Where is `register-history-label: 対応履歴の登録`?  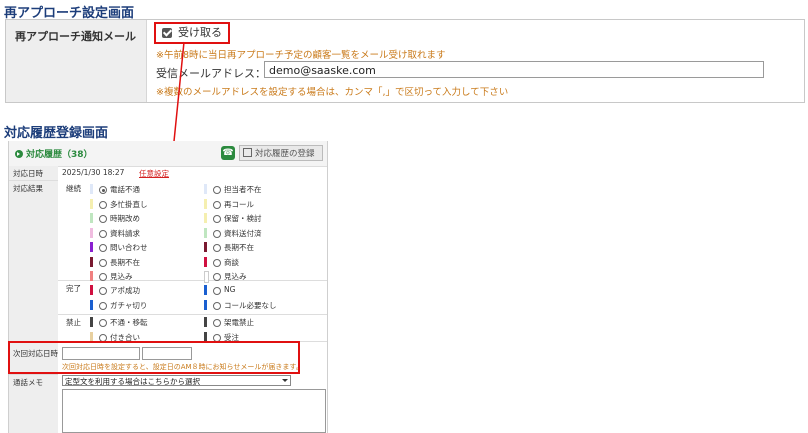
register-history-label: 対応履歴の登録 is located at coordinates (285, 154).